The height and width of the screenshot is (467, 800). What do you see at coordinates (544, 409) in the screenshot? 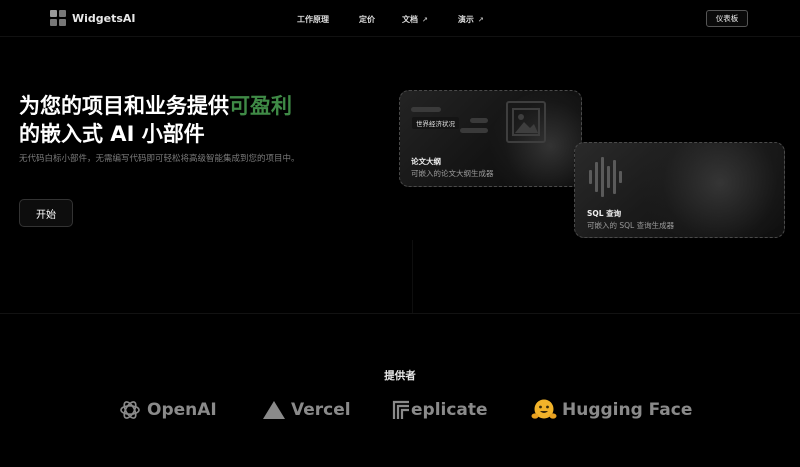
I see `hugging-face-emoji-icon` at bounding box center [544, 409].